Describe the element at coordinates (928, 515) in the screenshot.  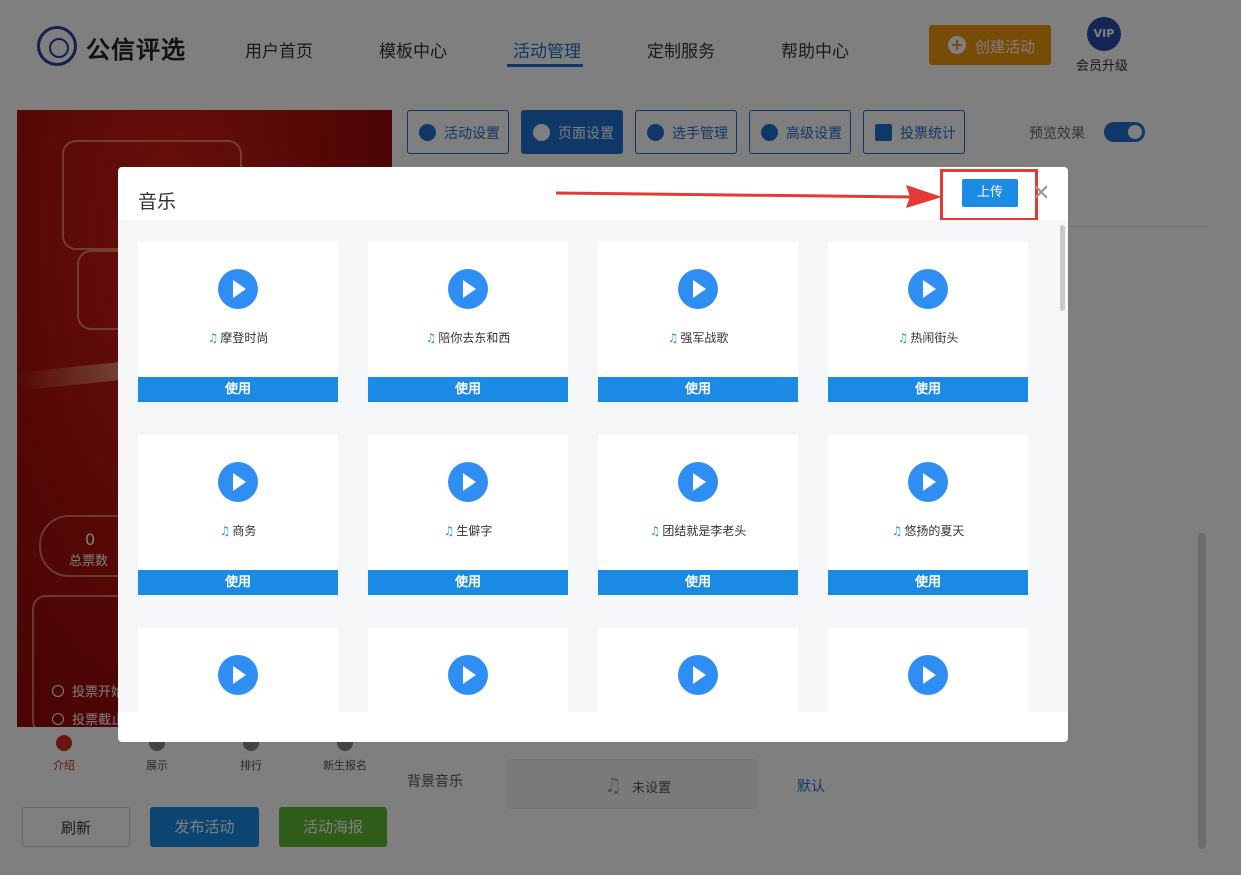
I see `music-card: ♫ 悠扬的夏天 使用` at that location.